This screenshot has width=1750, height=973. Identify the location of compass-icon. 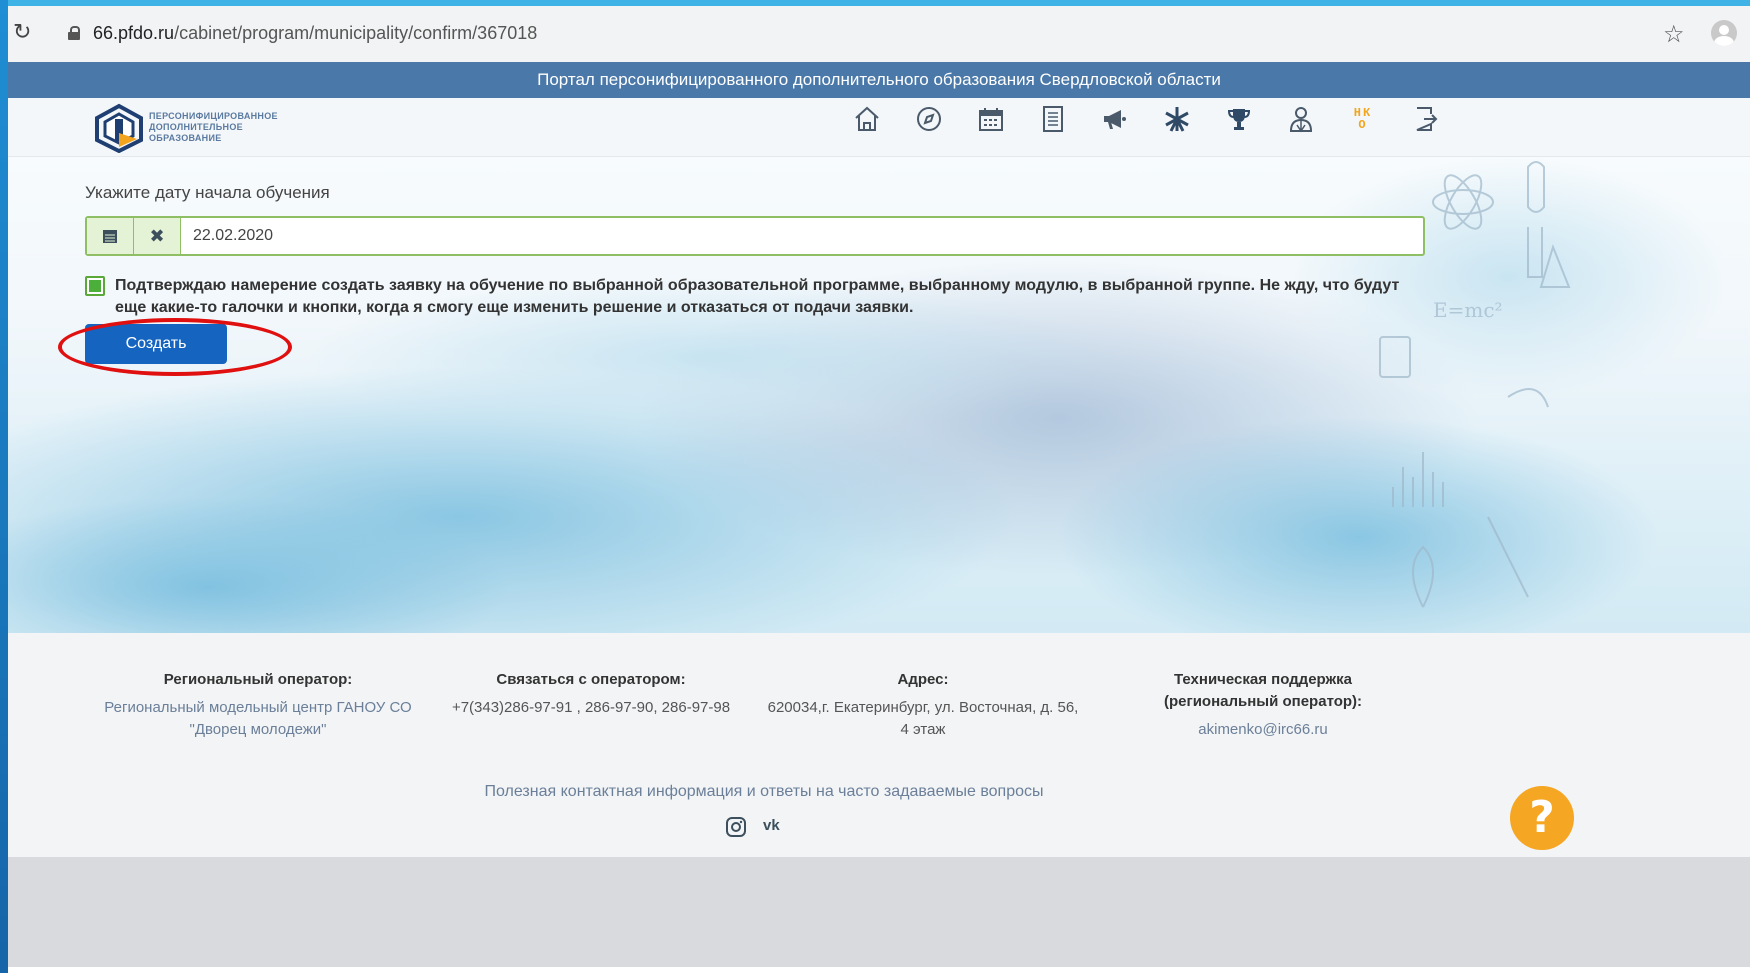
(929, 119).